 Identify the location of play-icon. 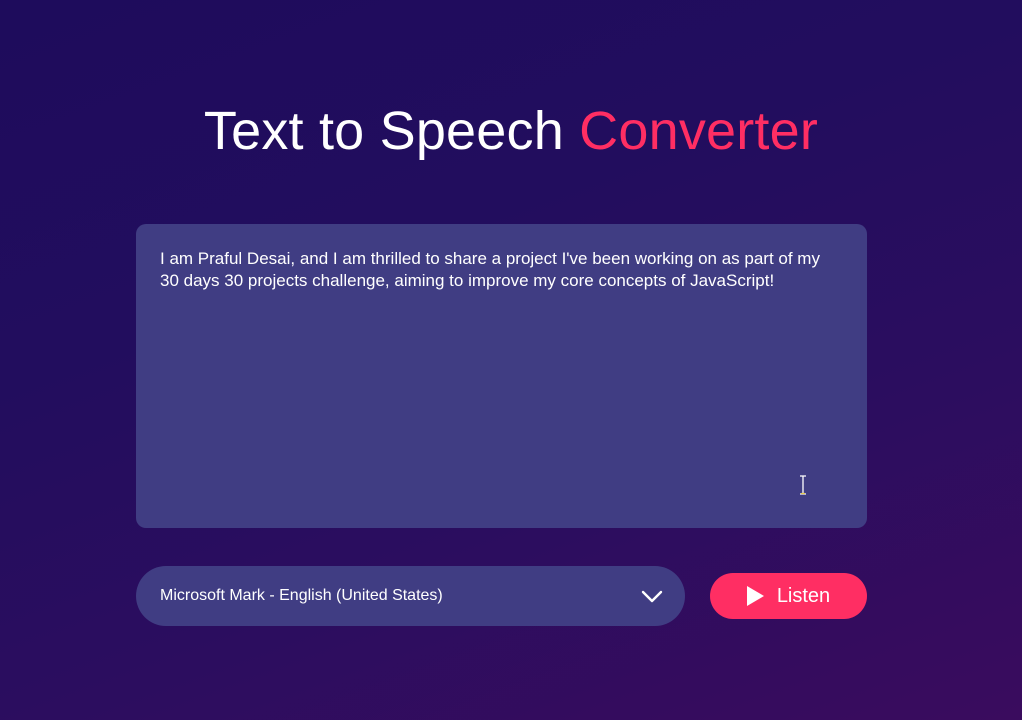
(755, 596).